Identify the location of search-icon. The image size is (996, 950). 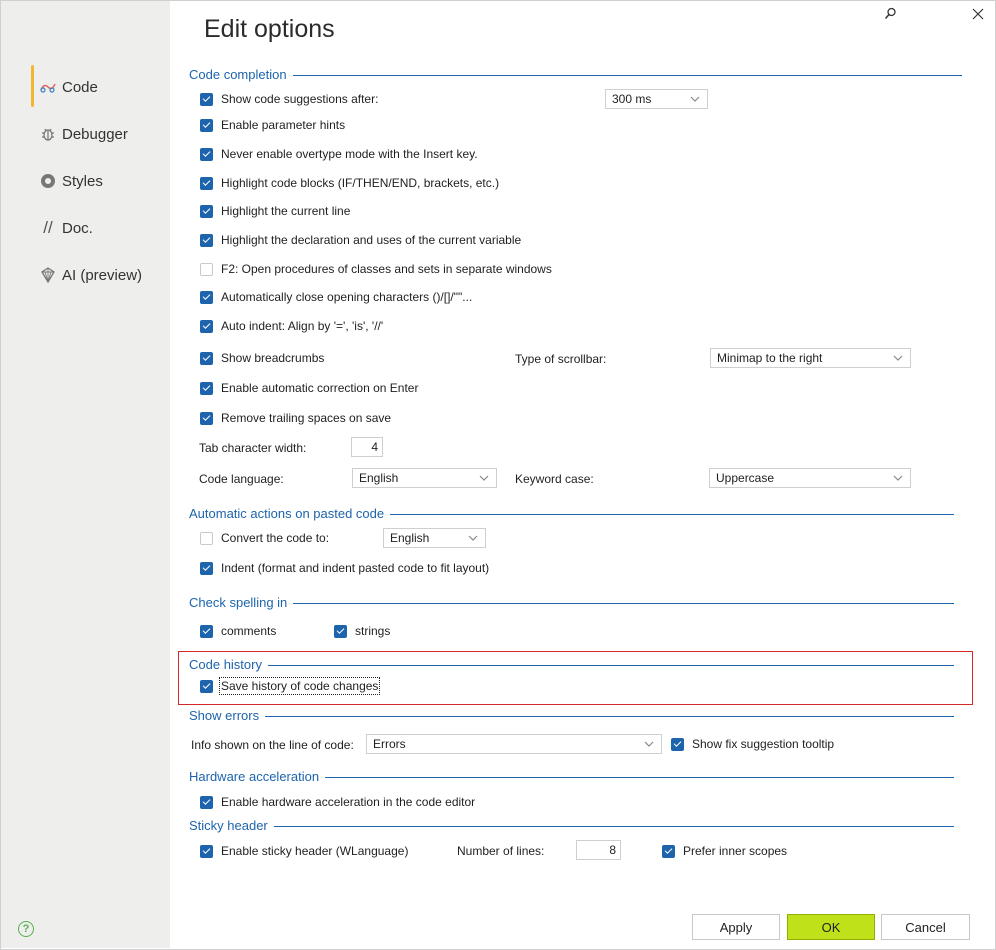
(890, 14).